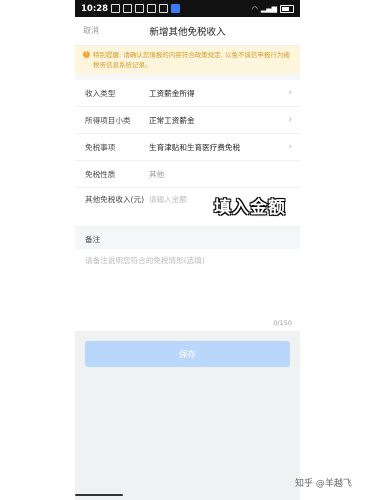 Image resolution: width=374 pixels, height=500 pixels. Describe the element at coordinates (282, 323) in the screenshot. I see `char-counter: 0/150` at that location.